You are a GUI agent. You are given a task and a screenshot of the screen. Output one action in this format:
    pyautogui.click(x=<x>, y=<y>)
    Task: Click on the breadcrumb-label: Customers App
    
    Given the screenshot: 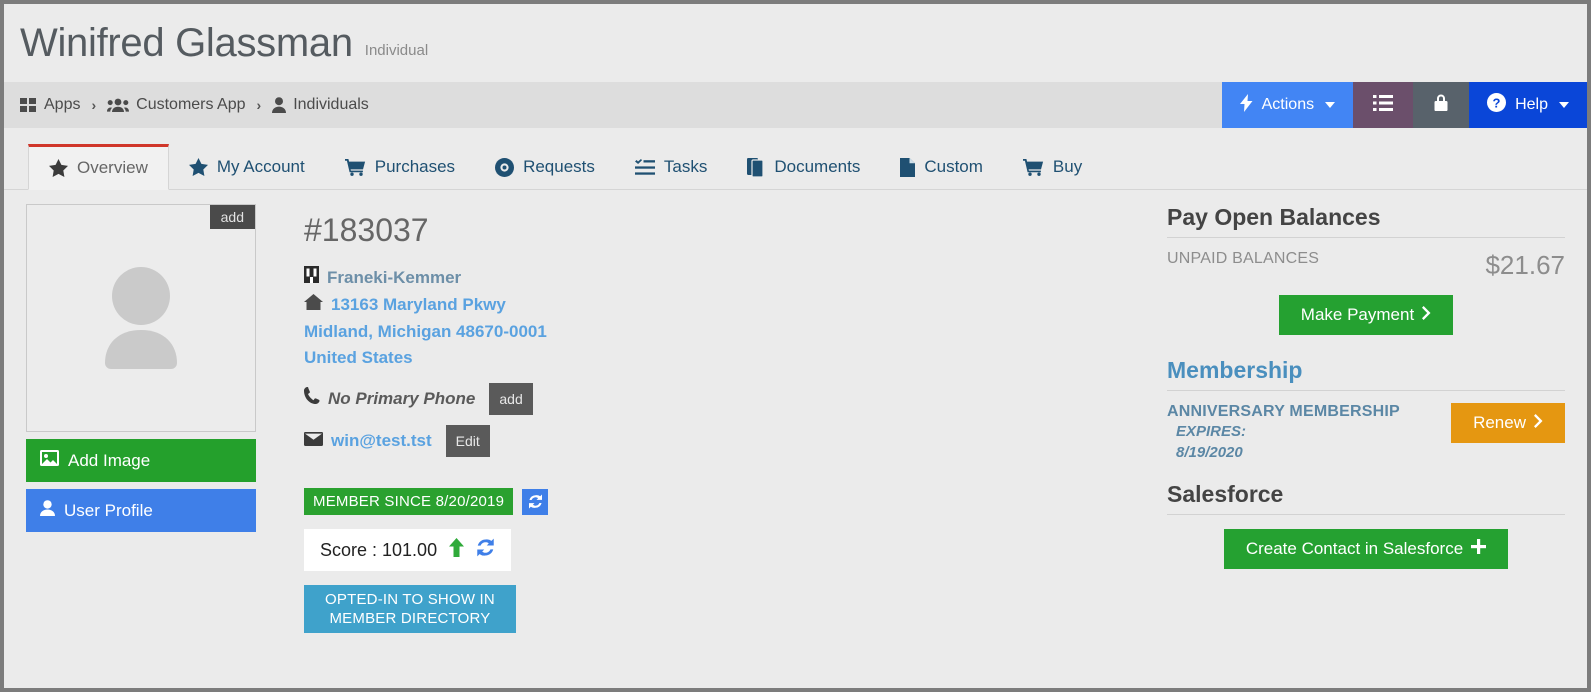 What is the action you would take?
    pyautogui.click(x=191, y=104)
    